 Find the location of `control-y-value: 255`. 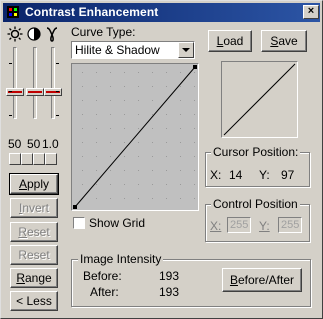

control-y-value: 255 is located at coordinates (290, 225).